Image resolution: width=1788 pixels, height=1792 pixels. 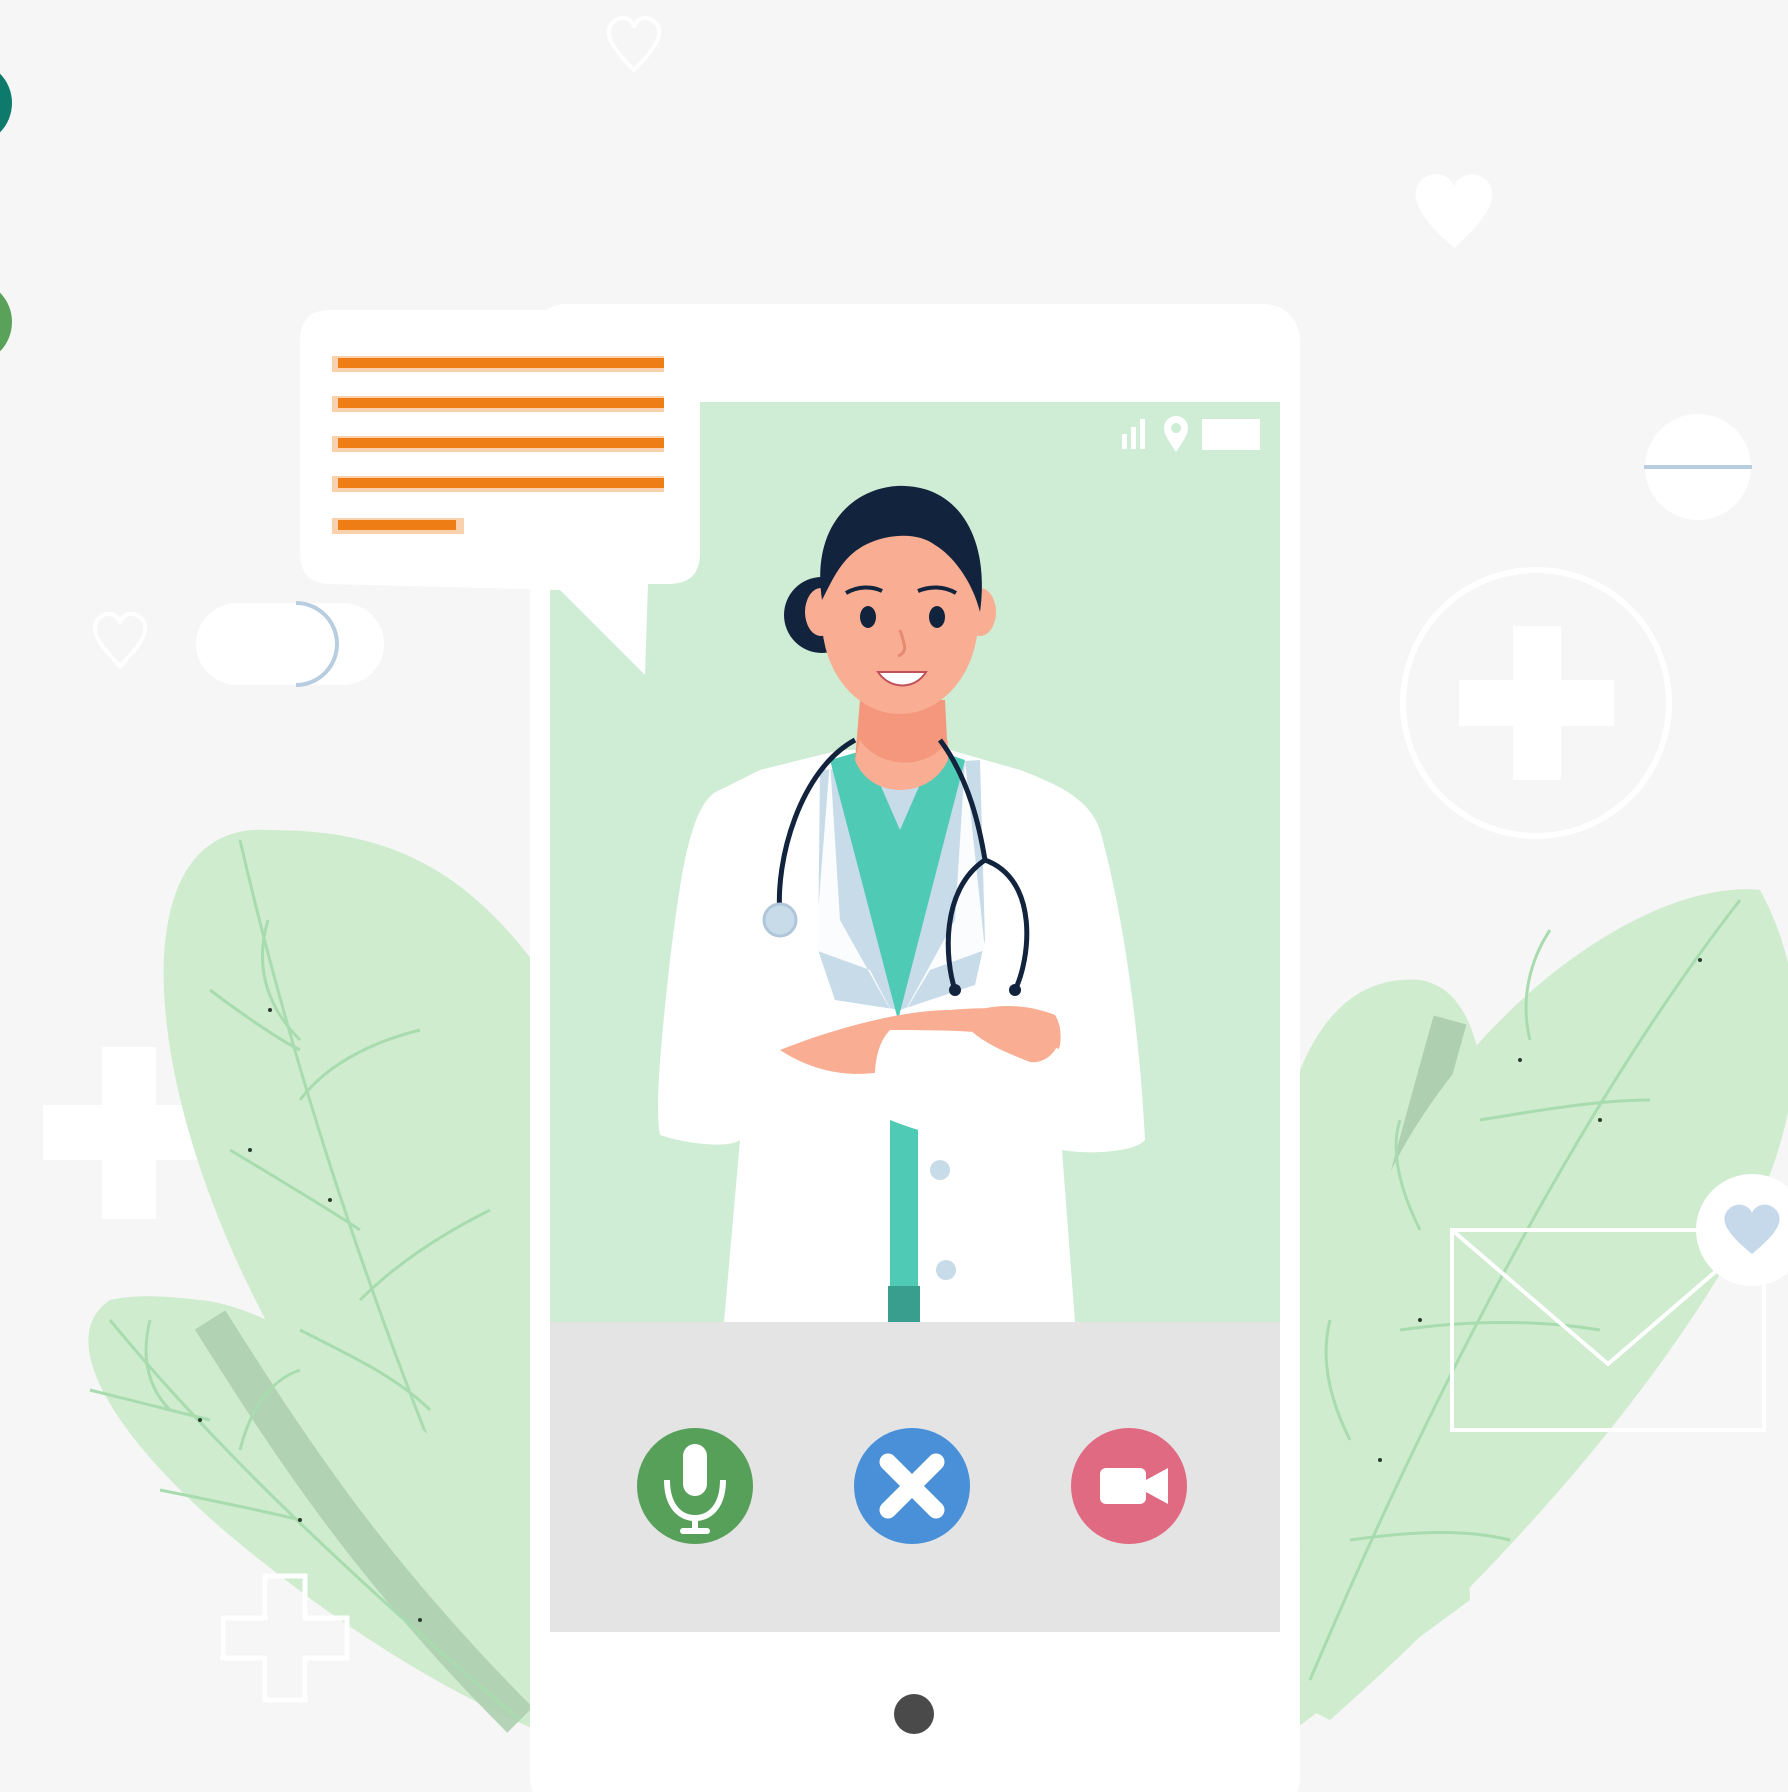 I want to click on home-button, so click(x=914, y=1714).